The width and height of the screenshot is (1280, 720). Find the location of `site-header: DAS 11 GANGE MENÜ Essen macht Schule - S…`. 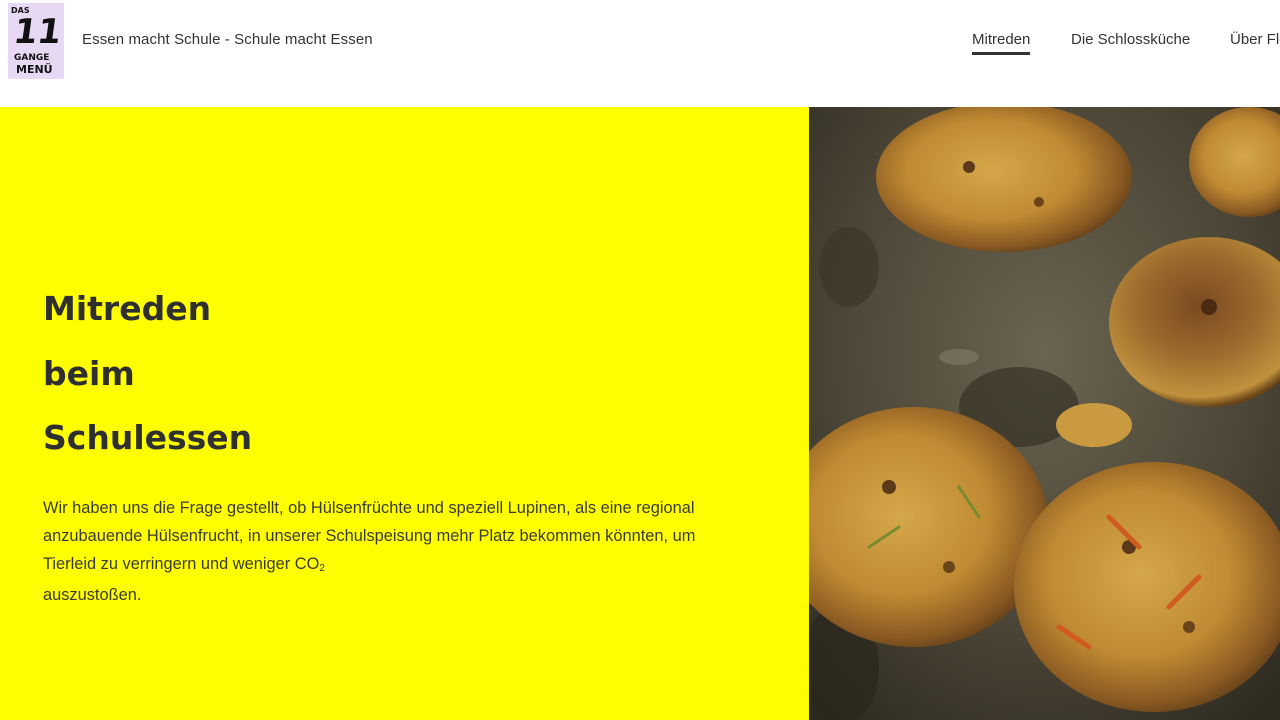

site-header: DAS 11 GANGE MENÜ Essen macht Schule - S… is located at coordinates (640, 53).